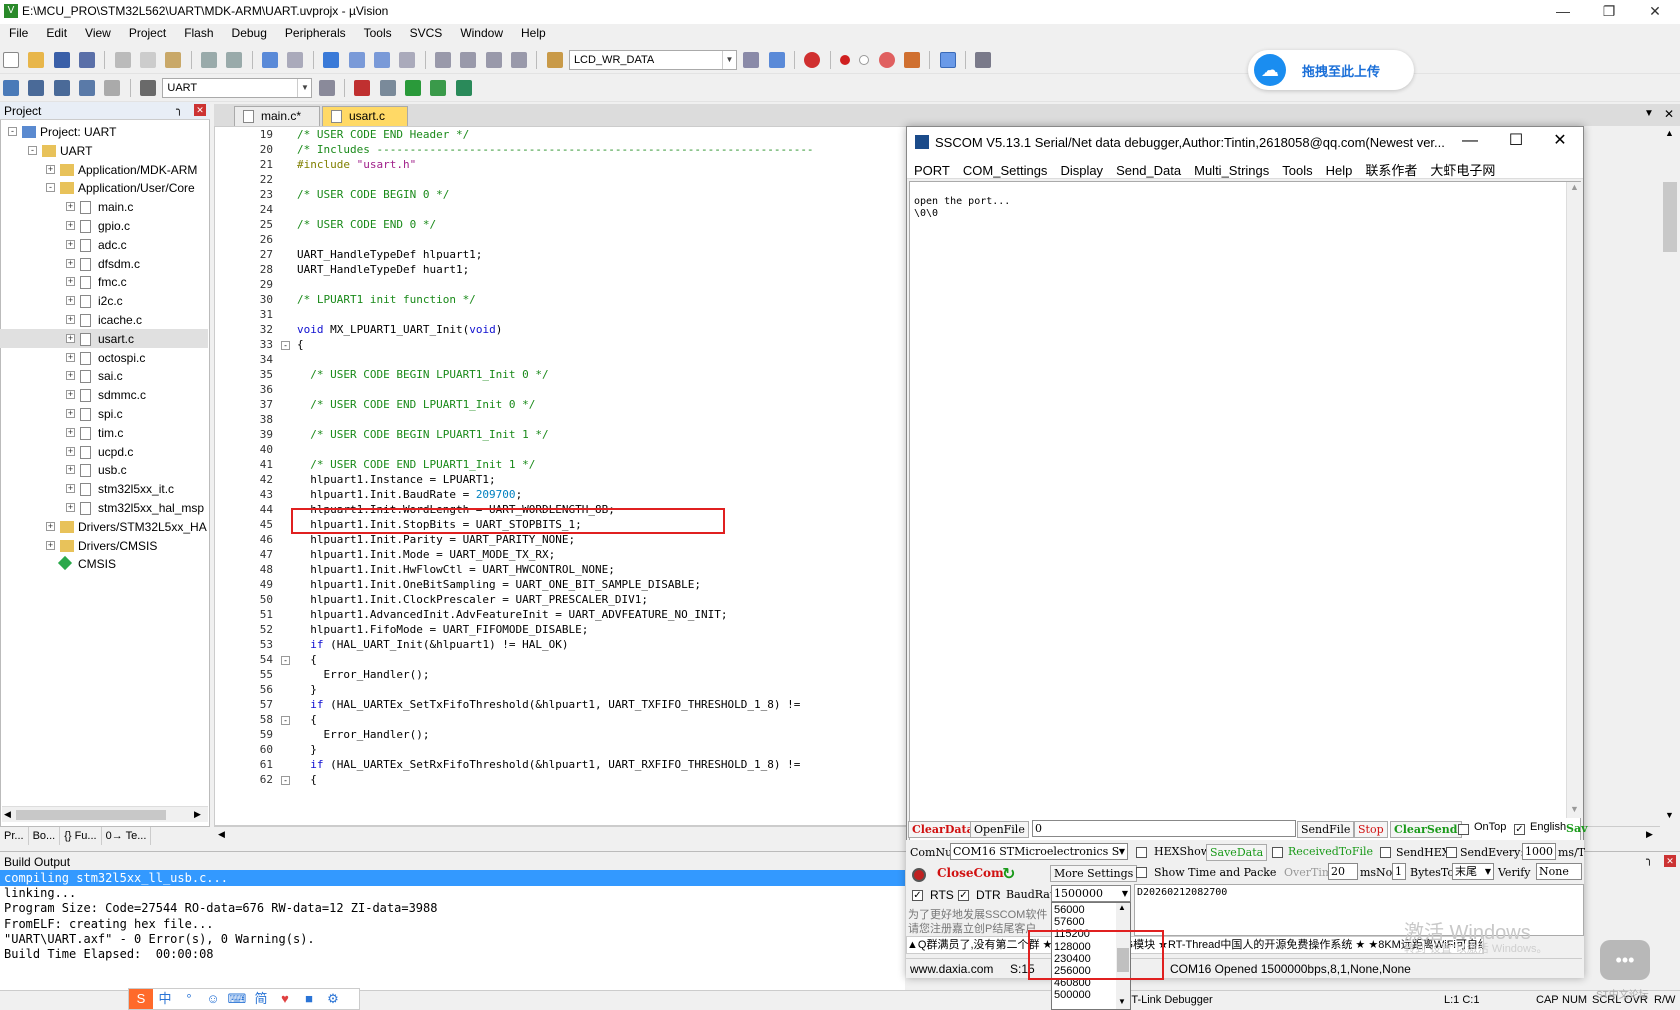 The width and height of the screenshot is (1680, 1010). What do you see at coordinates (426, 32) in the screenshot?
I see `menu-item-svcs: SVCS` at bounding box center [426, 32].